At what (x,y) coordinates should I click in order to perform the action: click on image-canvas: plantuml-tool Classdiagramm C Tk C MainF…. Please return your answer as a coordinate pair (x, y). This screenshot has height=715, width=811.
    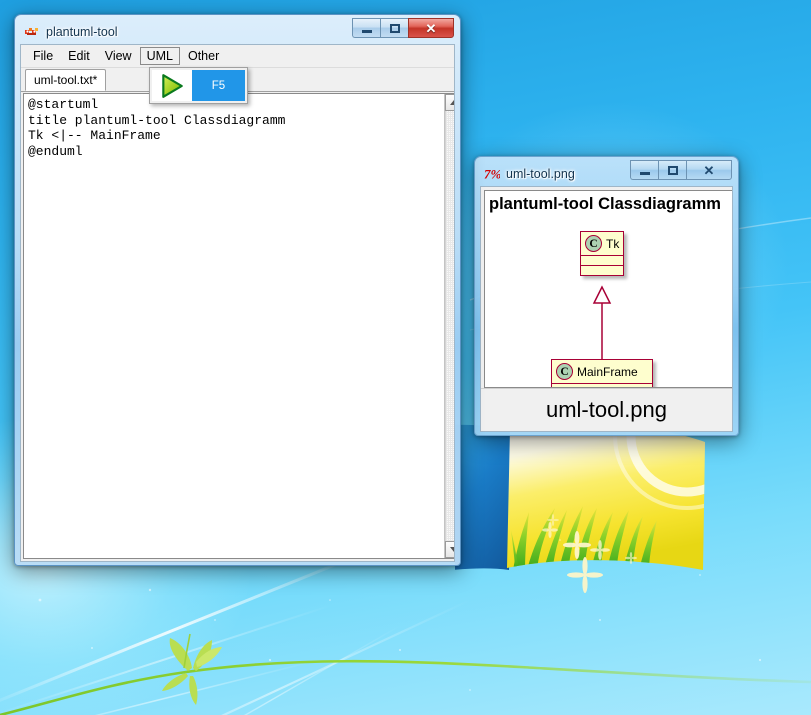
    Looking at the image, I should click on (608, 289).